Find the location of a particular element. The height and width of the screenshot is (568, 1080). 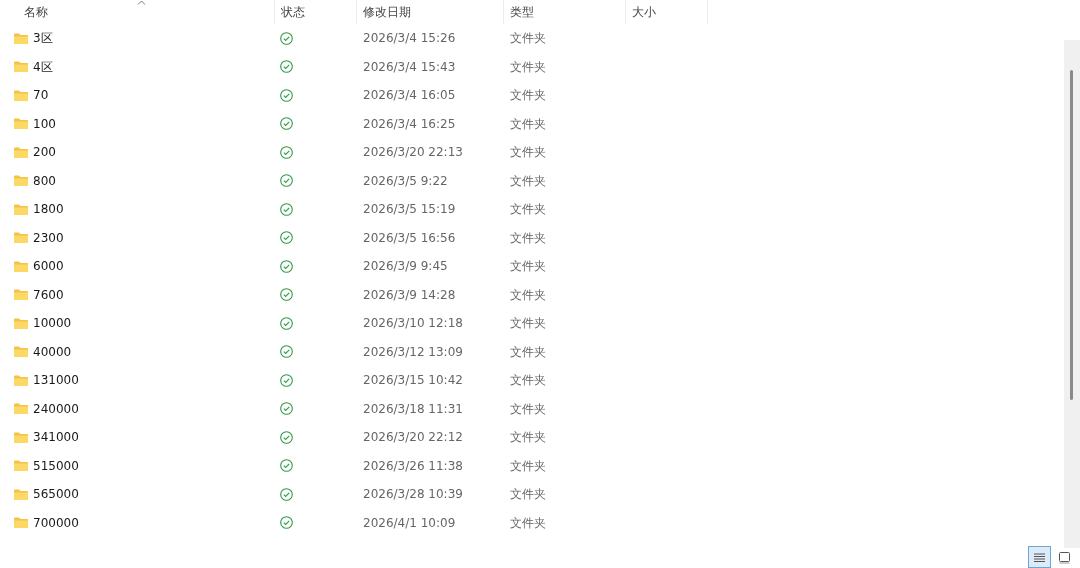

file-name: 240000 is located at coordinates (56, 408).